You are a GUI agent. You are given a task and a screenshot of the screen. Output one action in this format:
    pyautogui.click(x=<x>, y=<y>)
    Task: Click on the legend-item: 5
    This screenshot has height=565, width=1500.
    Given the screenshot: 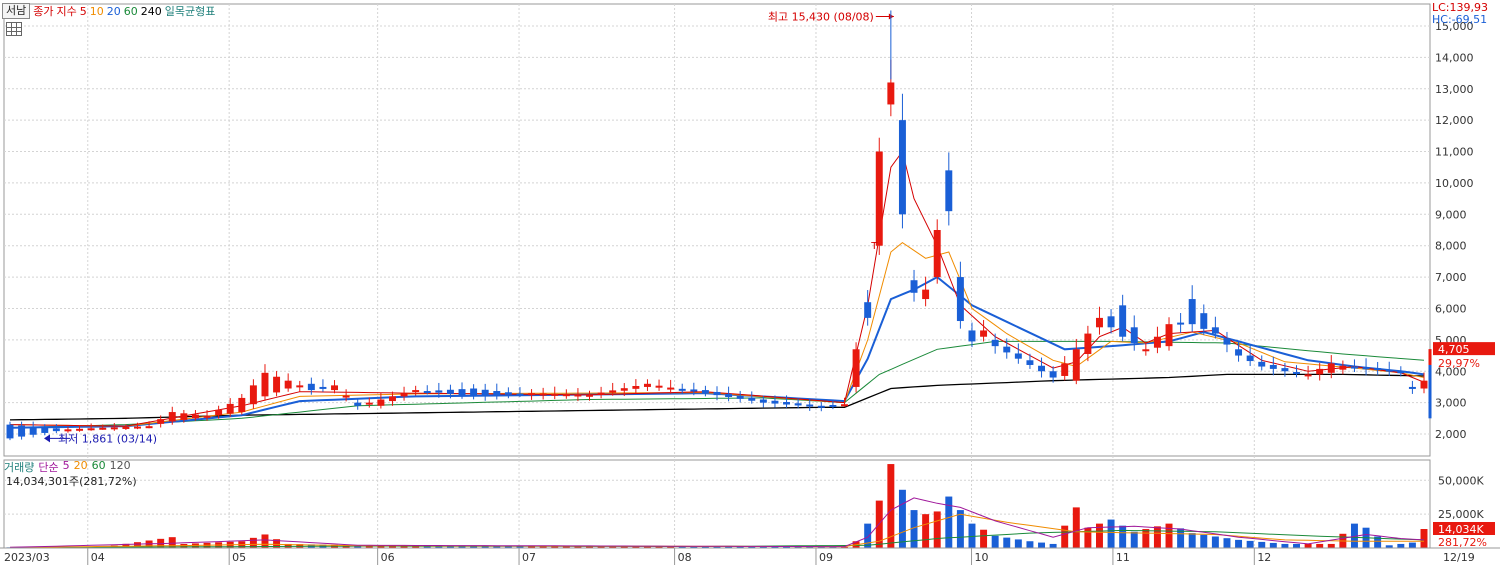 What is the action you would take?
    pyautogui.click(x=83, y=11)
    